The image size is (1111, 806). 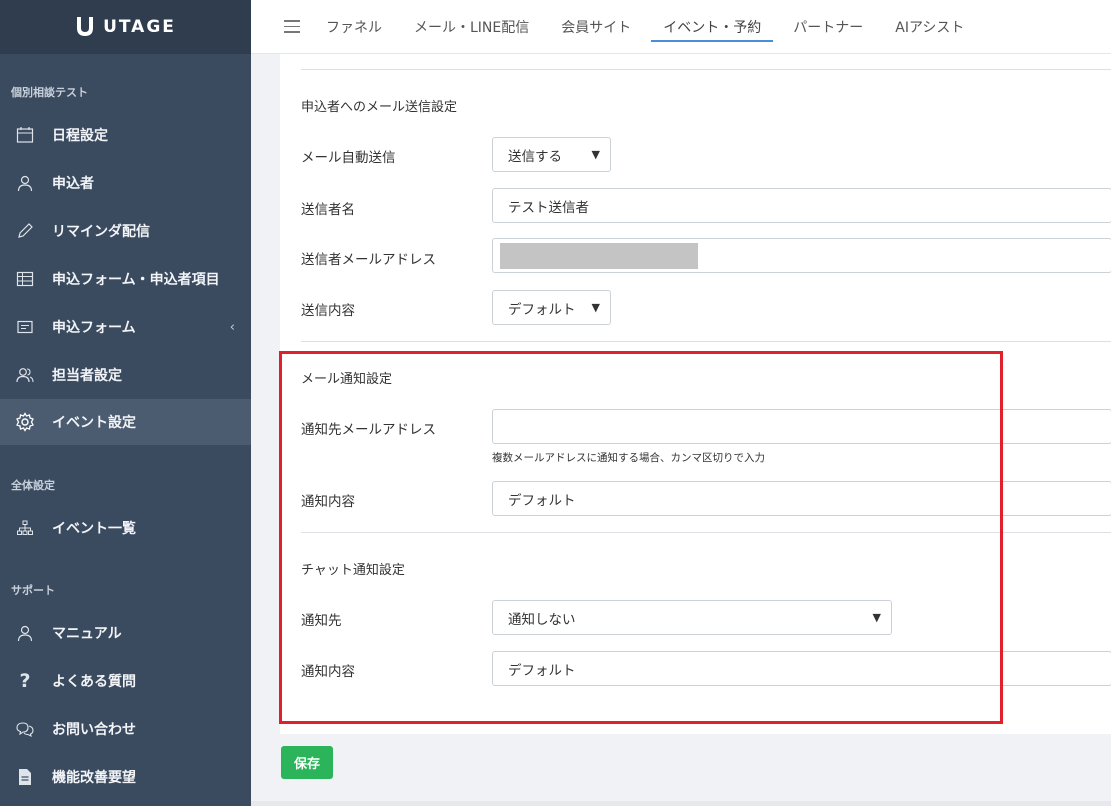 I want to click on sidebar-item-label: 申込フォーム, so click(x=94, y=328).